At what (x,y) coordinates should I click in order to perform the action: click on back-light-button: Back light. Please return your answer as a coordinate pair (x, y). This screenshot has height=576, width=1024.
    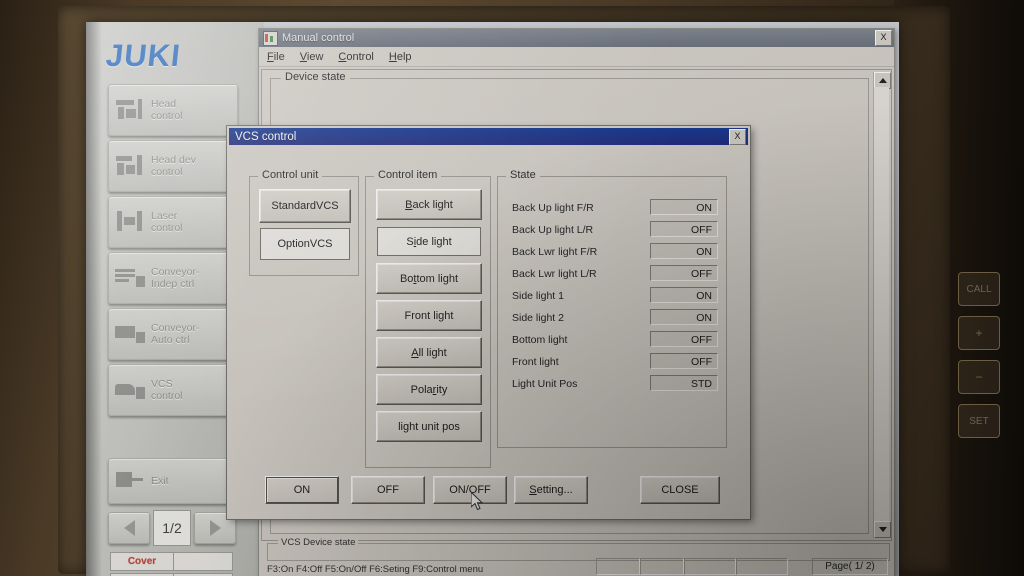
    Looking at the image, I should click on (429, 204).